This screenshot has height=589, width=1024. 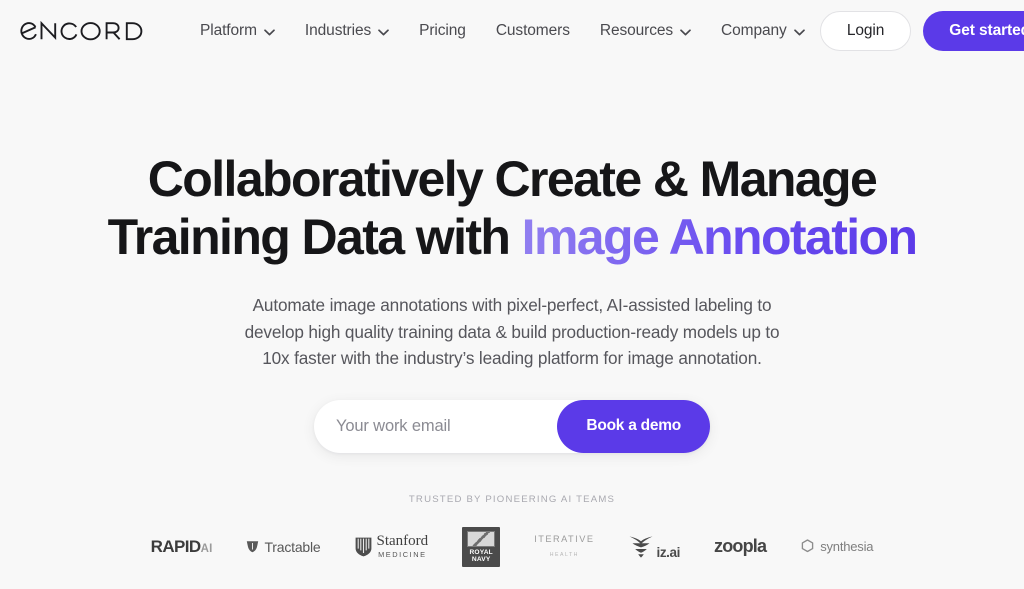 I want to click on nav-label-customers: Customers, so click(x=532, y=30).